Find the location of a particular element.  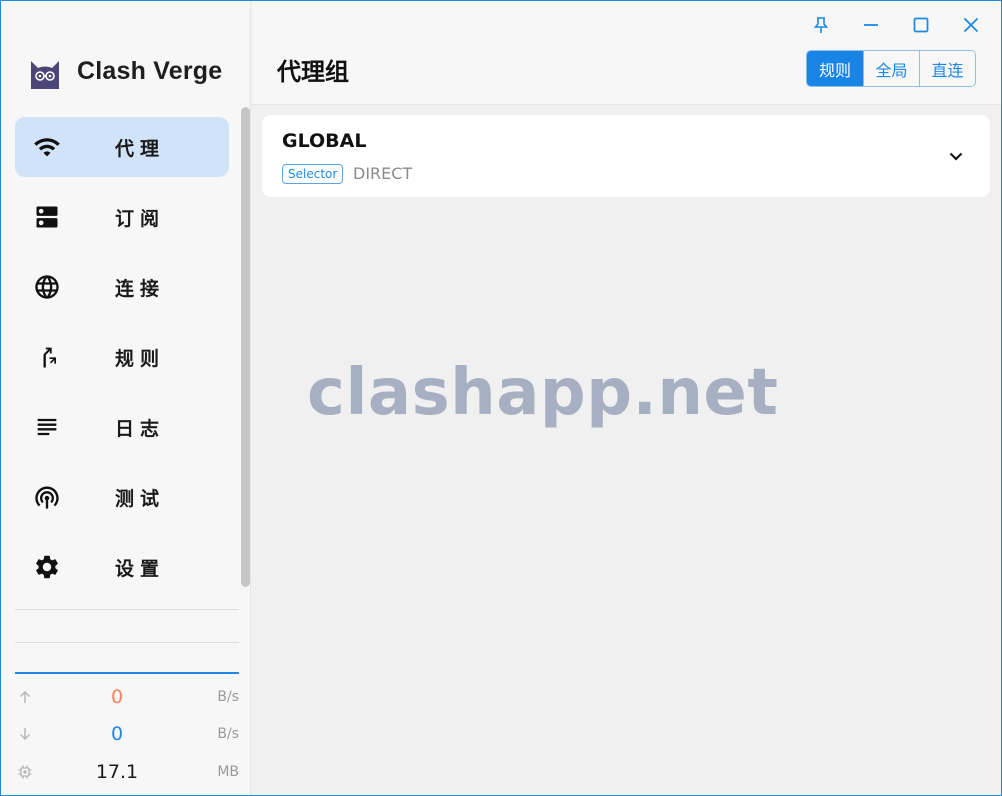

chevron-down-icon is located at coordinates (956, 156).